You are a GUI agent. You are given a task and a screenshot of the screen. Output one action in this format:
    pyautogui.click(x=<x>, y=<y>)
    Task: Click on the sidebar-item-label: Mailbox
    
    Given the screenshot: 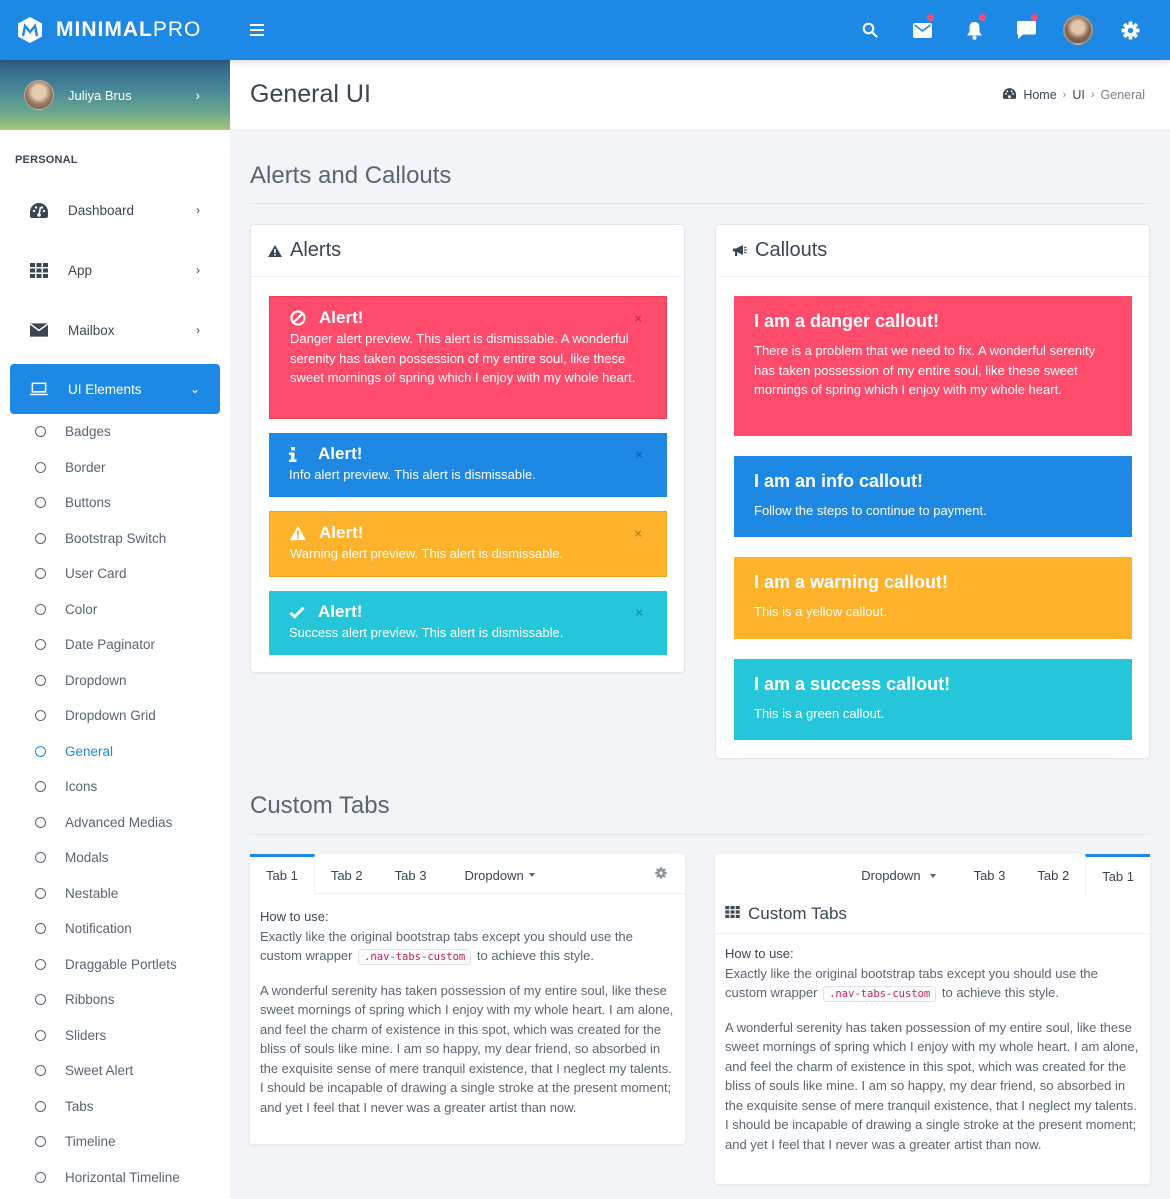 What is the action you would take?
    pyautogui.click(x=91, y=330)
    